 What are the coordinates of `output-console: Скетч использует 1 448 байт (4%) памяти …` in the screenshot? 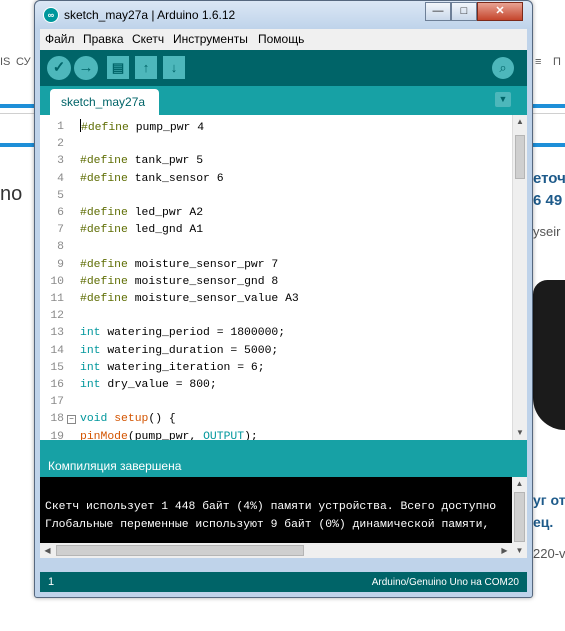 It's located at (283, 517).